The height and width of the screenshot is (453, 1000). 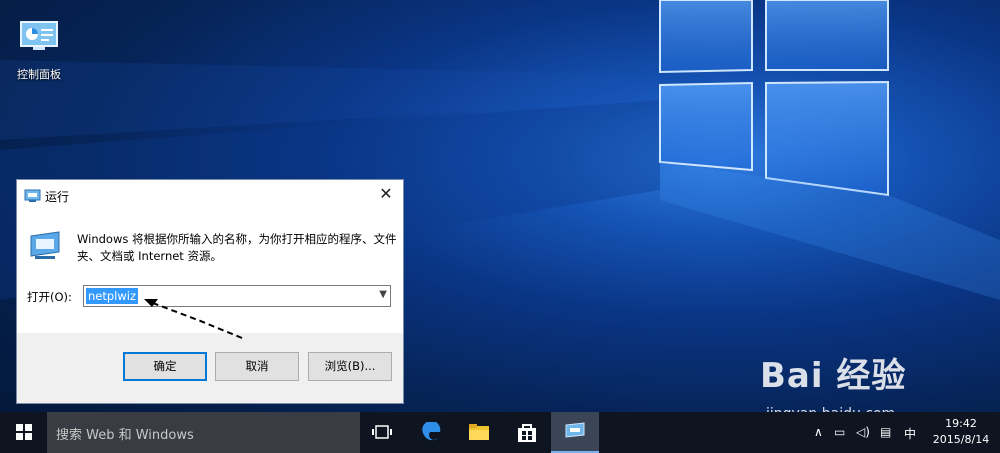 What do you see at coordinates (125, 435) in the screenshot?
I see `search-placeholder: 搜索 Web 和 Windows` at bounding box center [125, 435].